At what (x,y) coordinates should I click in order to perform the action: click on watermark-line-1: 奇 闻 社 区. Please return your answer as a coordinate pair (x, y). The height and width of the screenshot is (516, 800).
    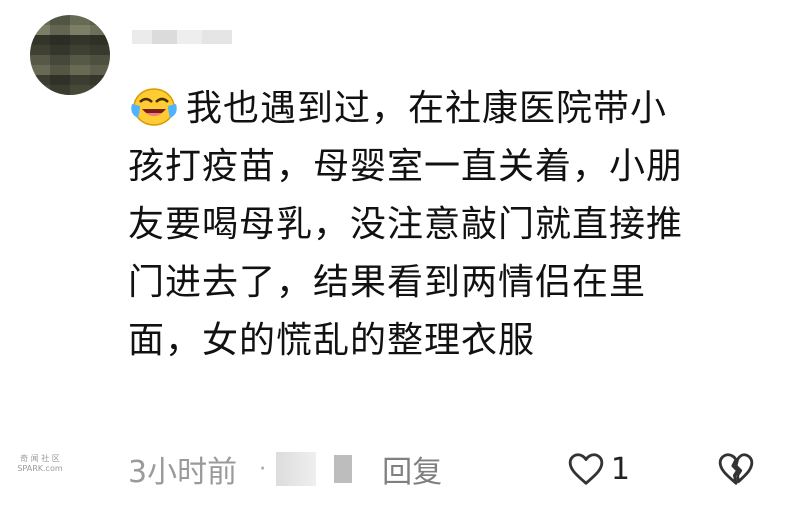
    Looking at the image, I should click on (40, 458).